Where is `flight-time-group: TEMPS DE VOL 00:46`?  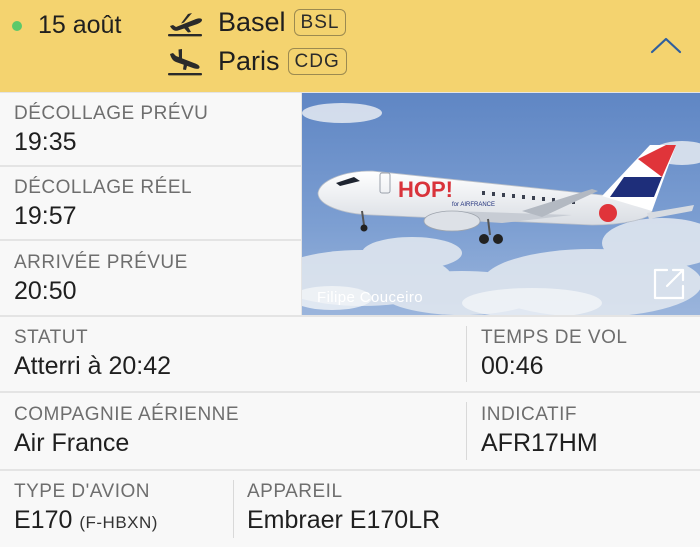
flight-time-group: TEMPS DE VOL 00:46 is located at coordinates (554, 354).